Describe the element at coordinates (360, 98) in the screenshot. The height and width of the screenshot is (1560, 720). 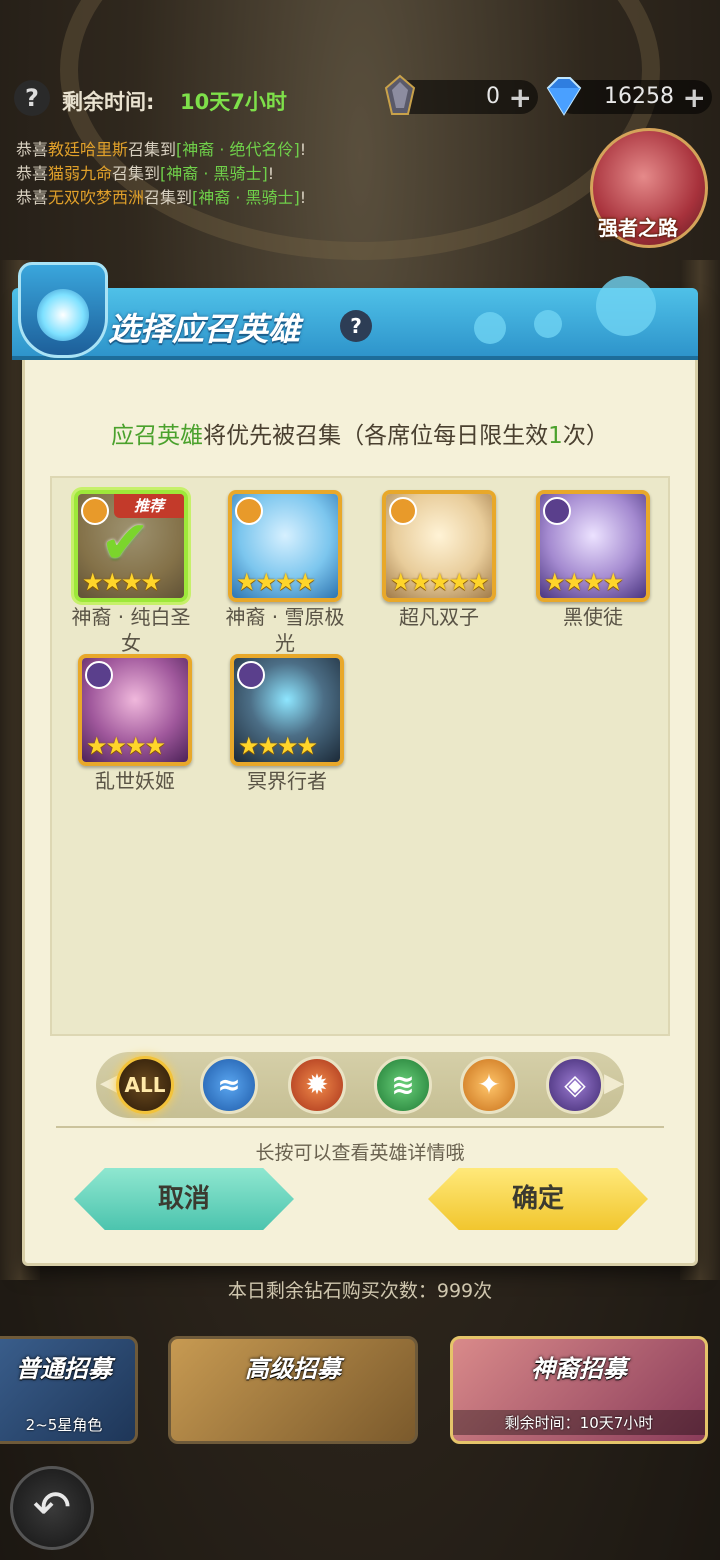
I see `top-bar: ? 剩余时间: 10天7小时 0 + 16258 +` at that location.